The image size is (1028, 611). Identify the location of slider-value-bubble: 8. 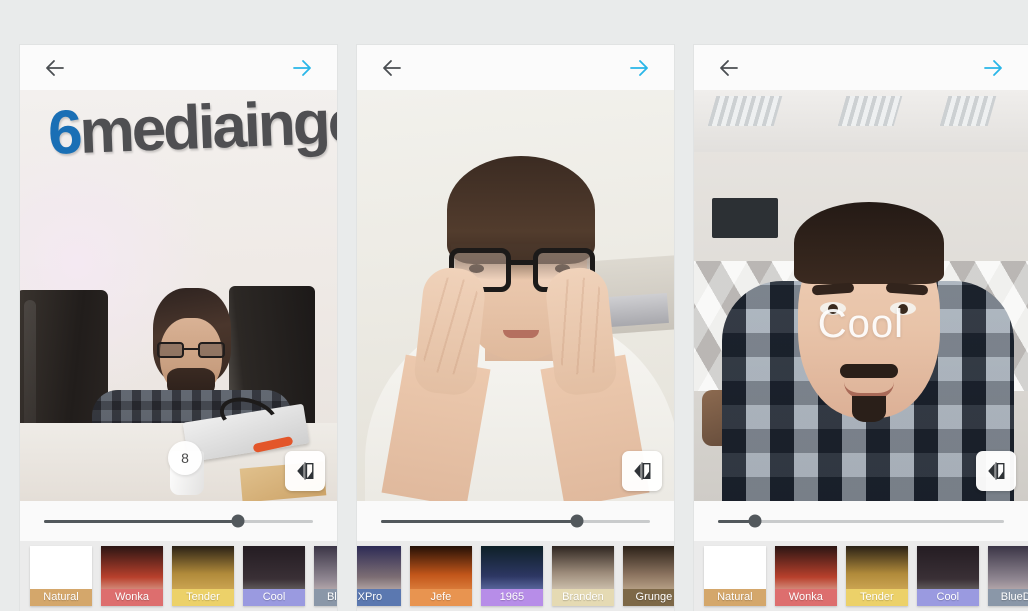
(185, 458).